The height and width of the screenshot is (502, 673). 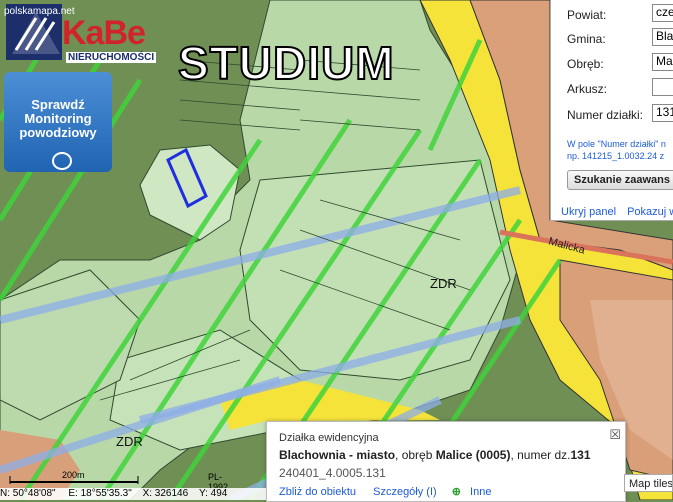 I want to click on search-map-icon, so click(x=62, y=161).